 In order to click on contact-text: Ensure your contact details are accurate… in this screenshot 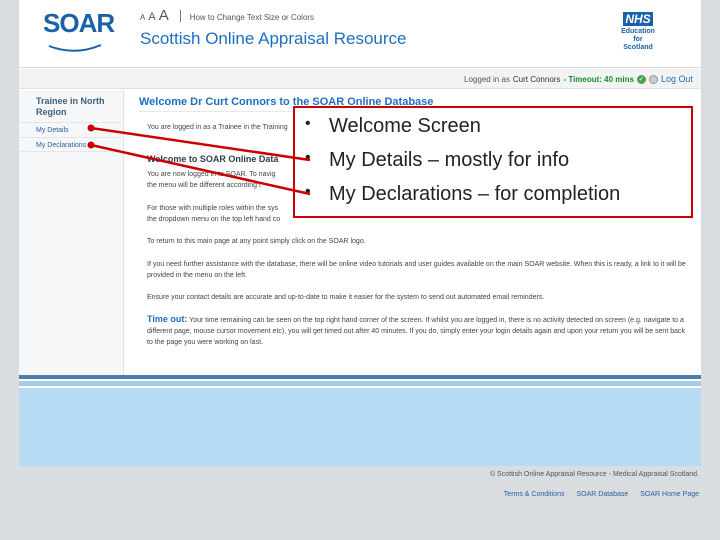, I will do `click(346, 297)`.